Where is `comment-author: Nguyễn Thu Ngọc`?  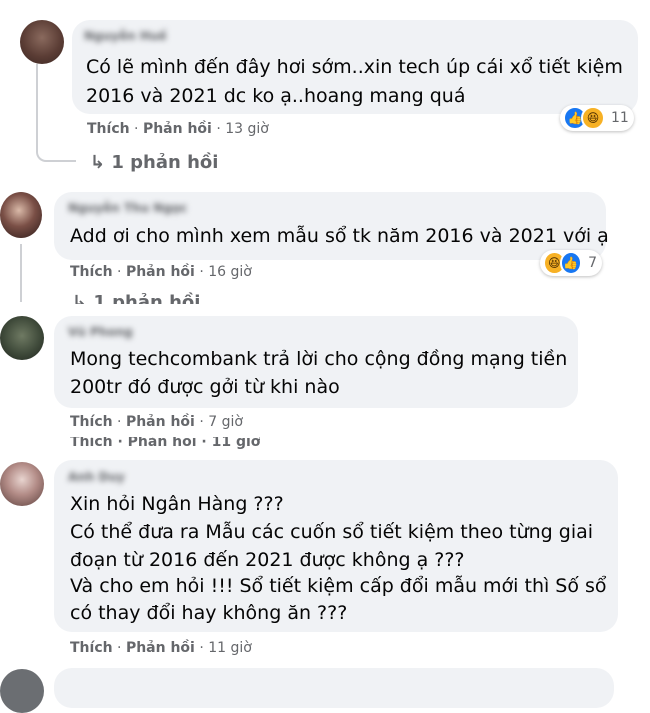
comment-author: Nguyễn Thu Ngọc is located at coordinates (127, 208).